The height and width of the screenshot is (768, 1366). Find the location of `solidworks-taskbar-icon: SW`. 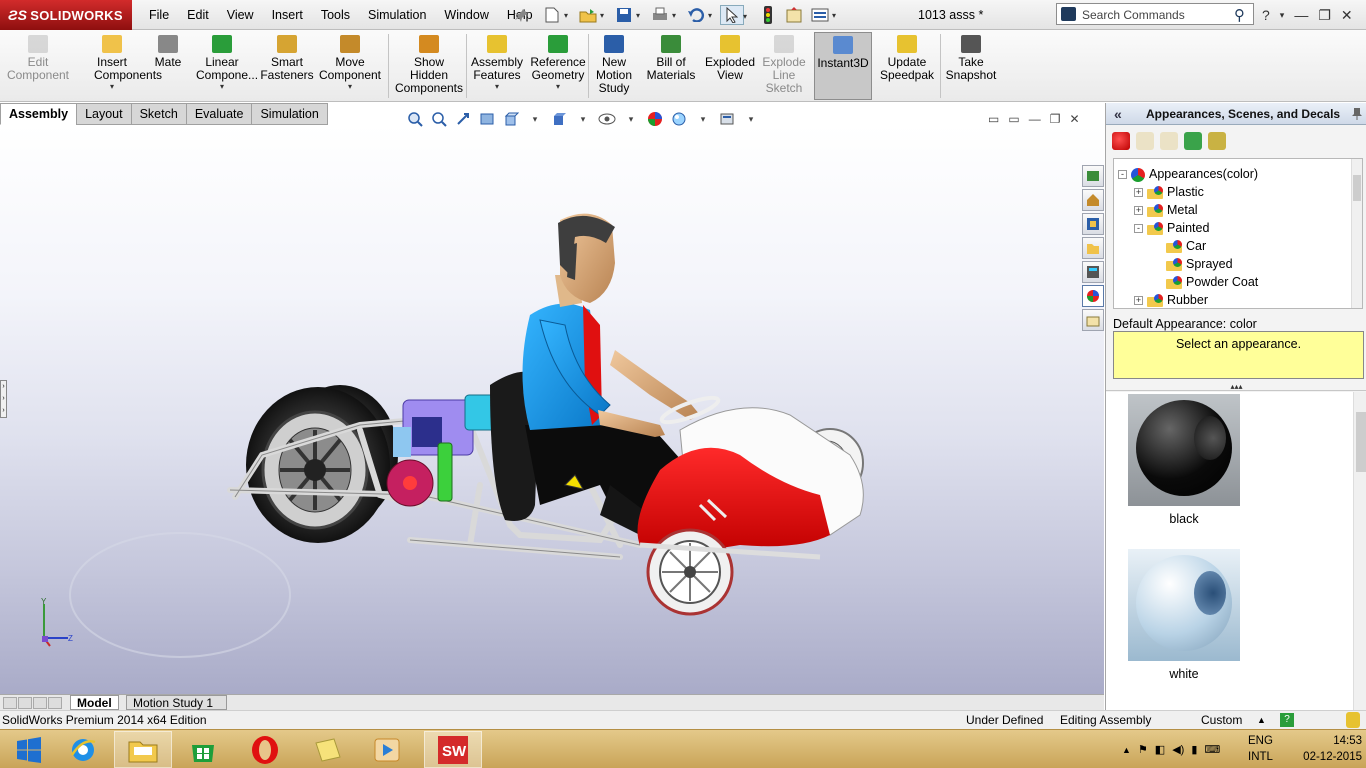

solidworks-taskbar-icon: SW is located at coordinates (453, 749).